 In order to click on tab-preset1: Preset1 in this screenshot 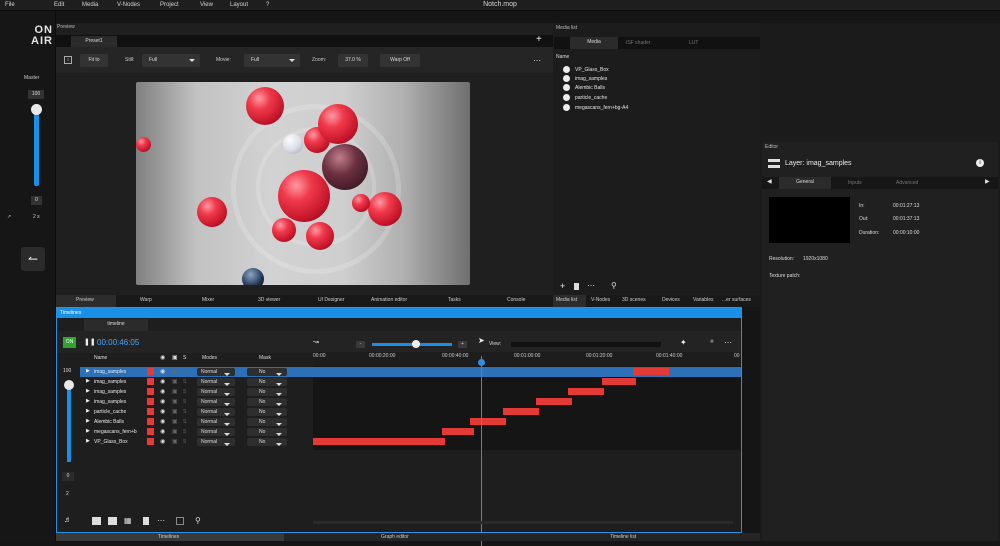, I will do `click(94, 41)`.